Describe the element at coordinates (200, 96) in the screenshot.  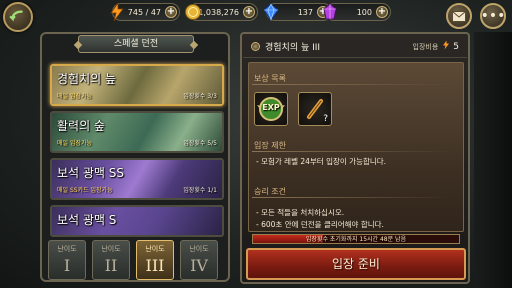
I see `dungeon-entry-count: 입장횟수 3/3` at that location.